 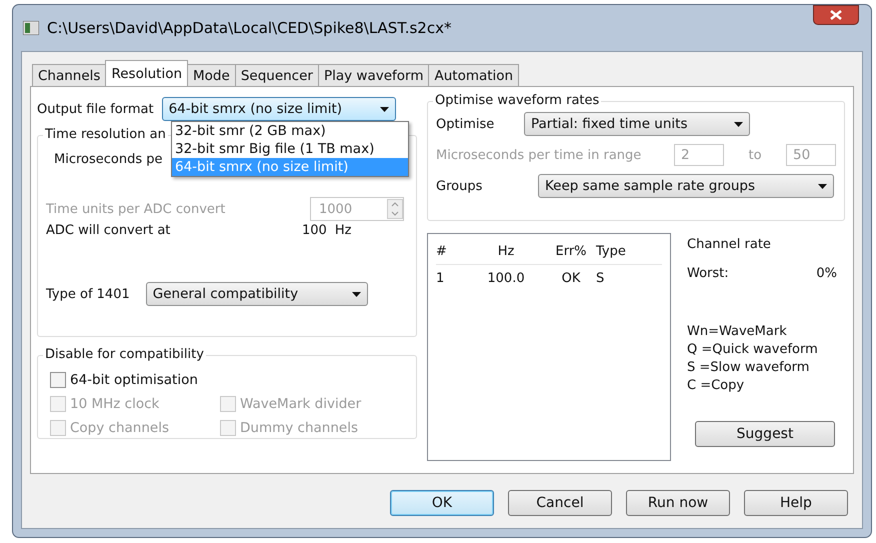 What do you see at coordinates (442, 503) in the screenshot?
I see `dialog-button: OK` at bounding box center [442, 503].